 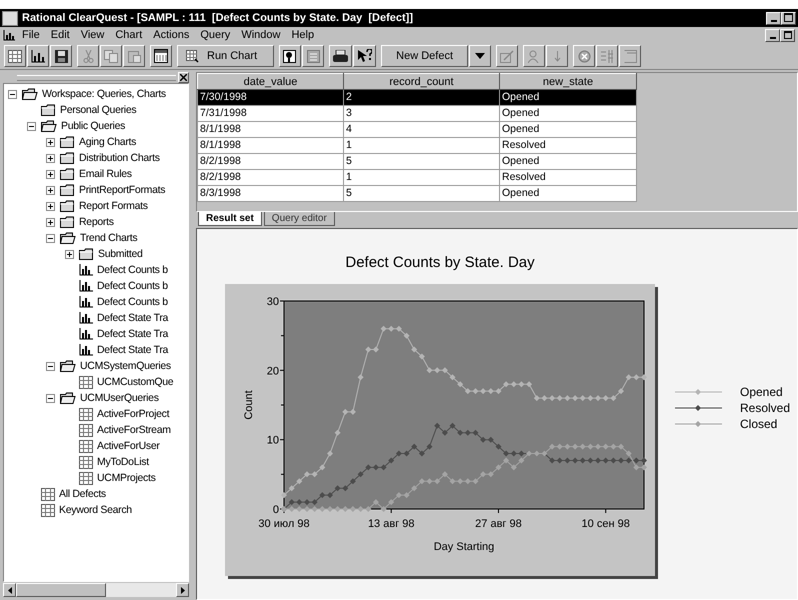 I want to click on tree-item: Public Queries, so click(x=93, y=126).